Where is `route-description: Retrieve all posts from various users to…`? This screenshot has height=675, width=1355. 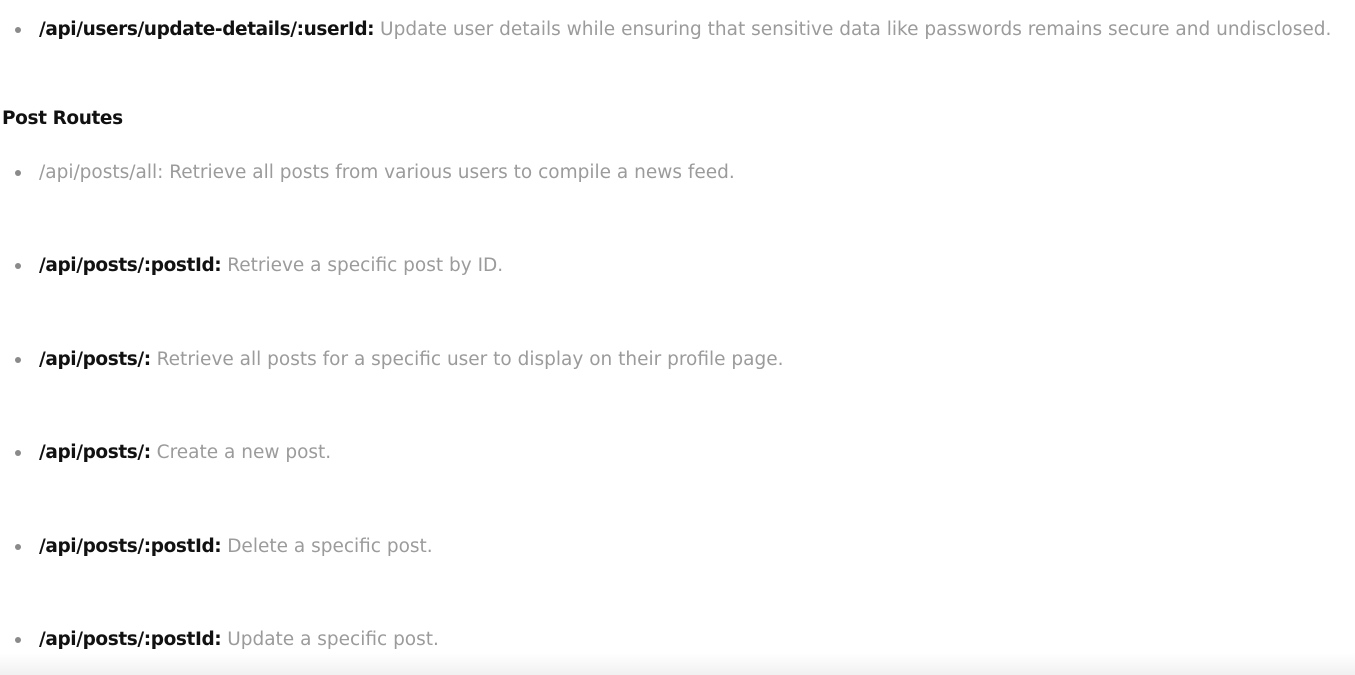
route-description: Retrieve all posts from various users to… is located at coordinates (452, 172).